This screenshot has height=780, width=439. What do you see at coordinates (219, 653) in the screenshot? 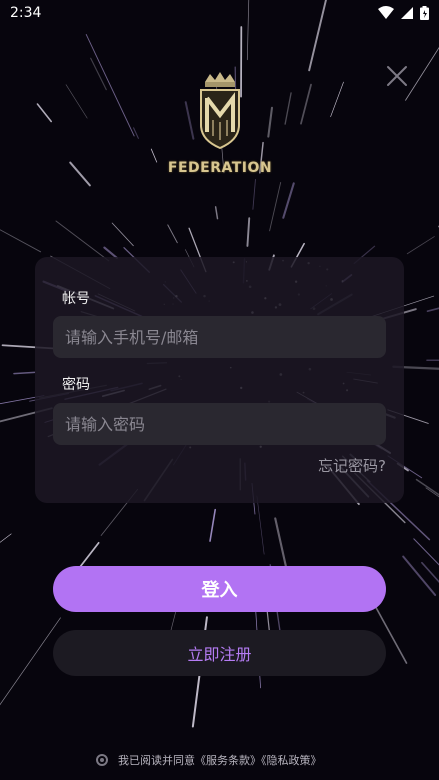
I see `register-button: 立即注册` at bounding box center [219, 653].